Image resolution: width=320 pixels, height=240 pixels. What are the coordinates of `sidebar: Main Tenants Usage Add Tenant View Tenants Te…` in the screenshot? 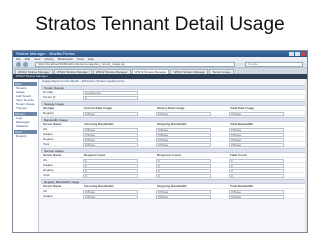 It's located at (26, 155).